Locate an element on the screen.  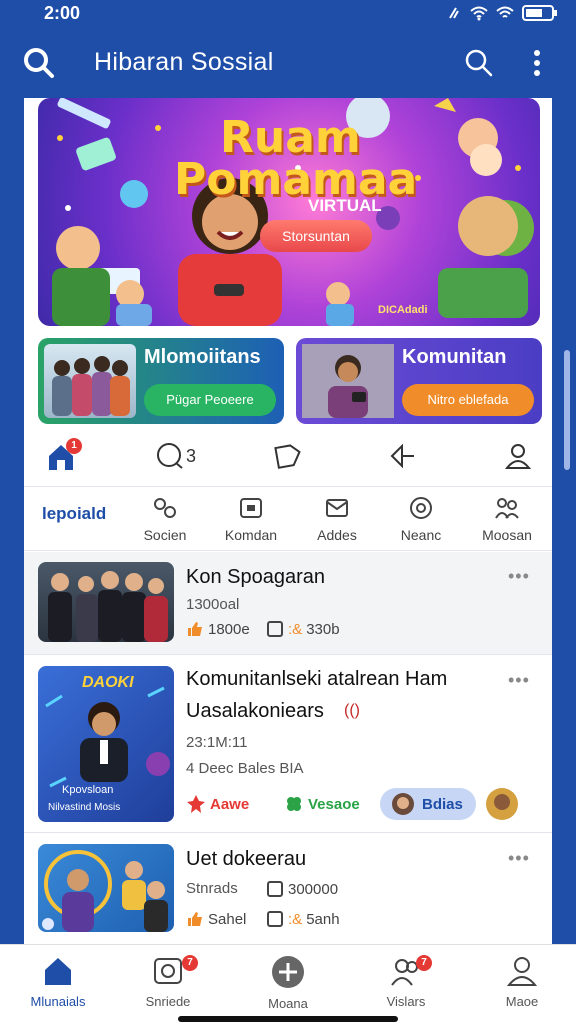
reaction-chip: Bdias is located at coordinates (428, 804).